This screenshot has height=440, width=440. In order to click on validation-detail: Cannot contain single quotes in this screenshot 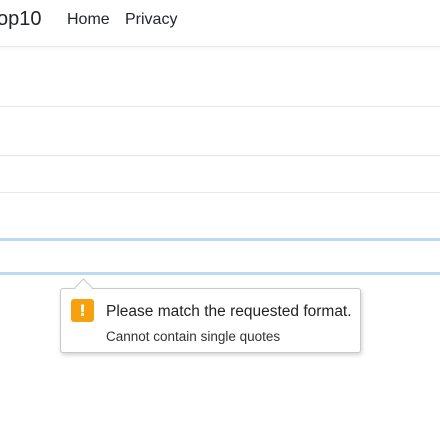, I will do `click(193, 336)`.